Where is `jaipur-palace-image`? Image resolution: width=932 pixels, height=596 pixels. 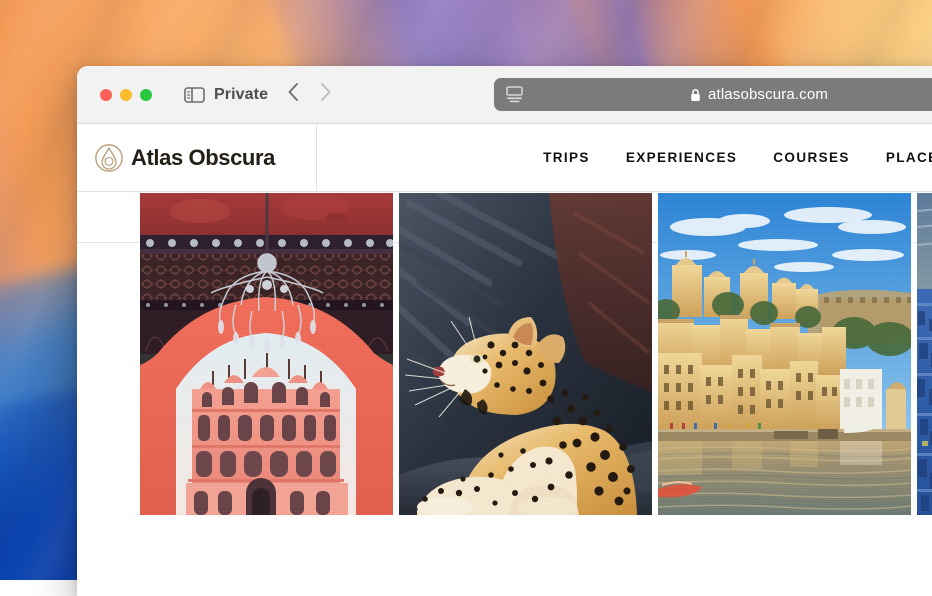 jaipur-palace-image is located at coordinates (266, 354).